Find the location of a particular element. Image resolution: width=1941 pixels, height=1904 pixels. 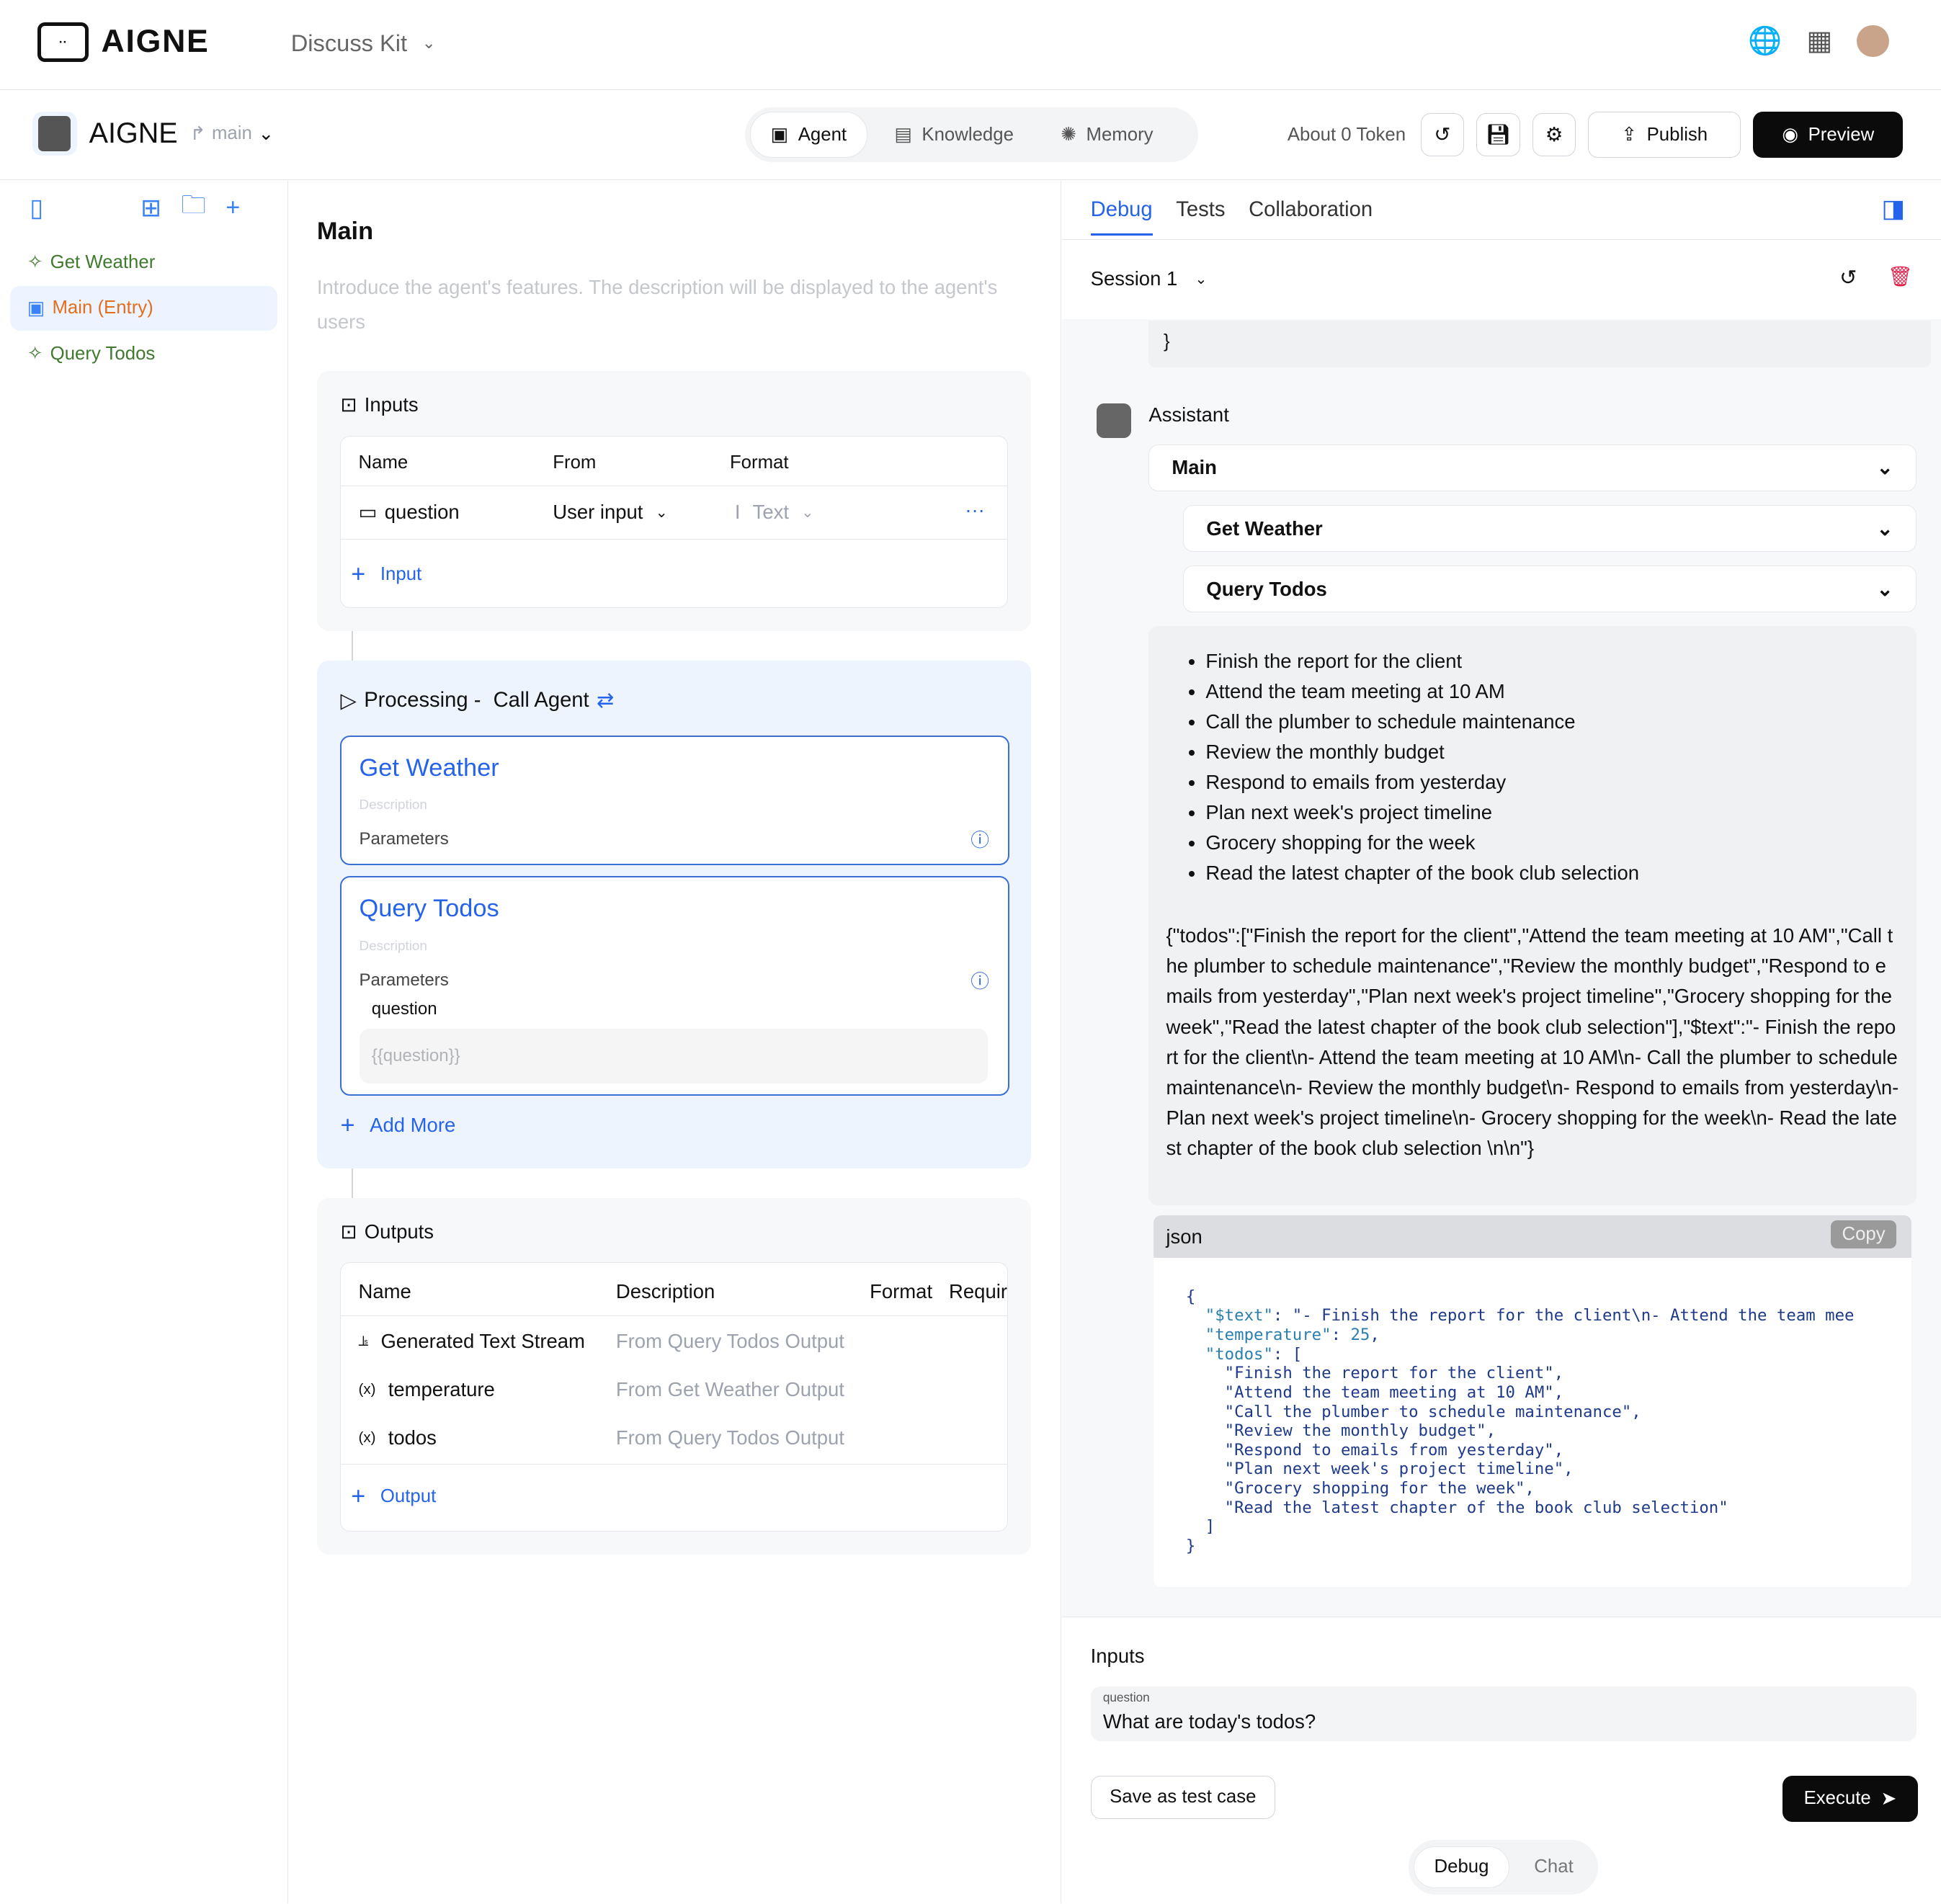

swap-icon: ⇄ is located at coordinates (605, 700).